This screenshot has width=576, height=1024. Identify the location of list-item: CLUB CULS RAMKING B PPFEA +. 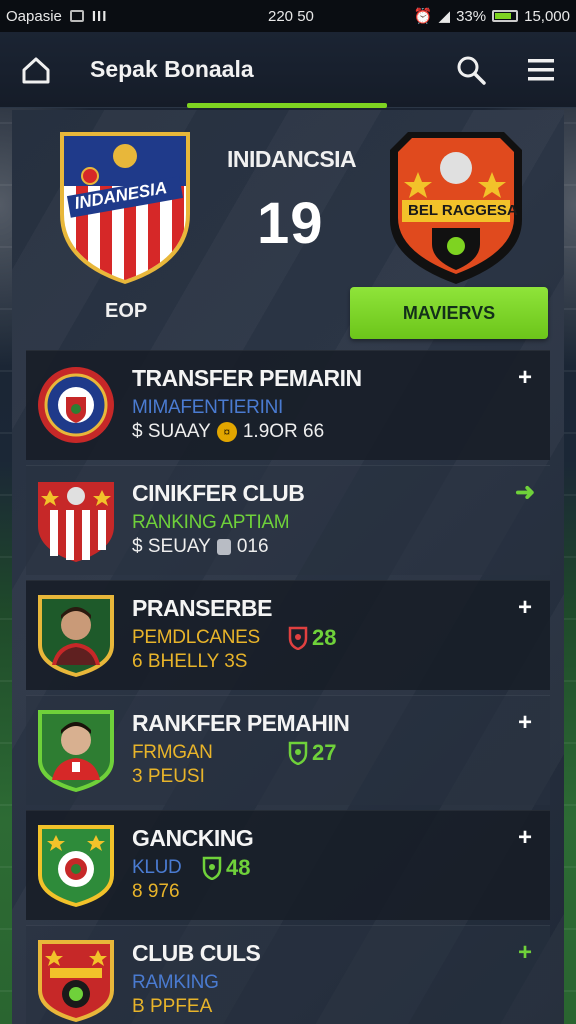
(288, 974).